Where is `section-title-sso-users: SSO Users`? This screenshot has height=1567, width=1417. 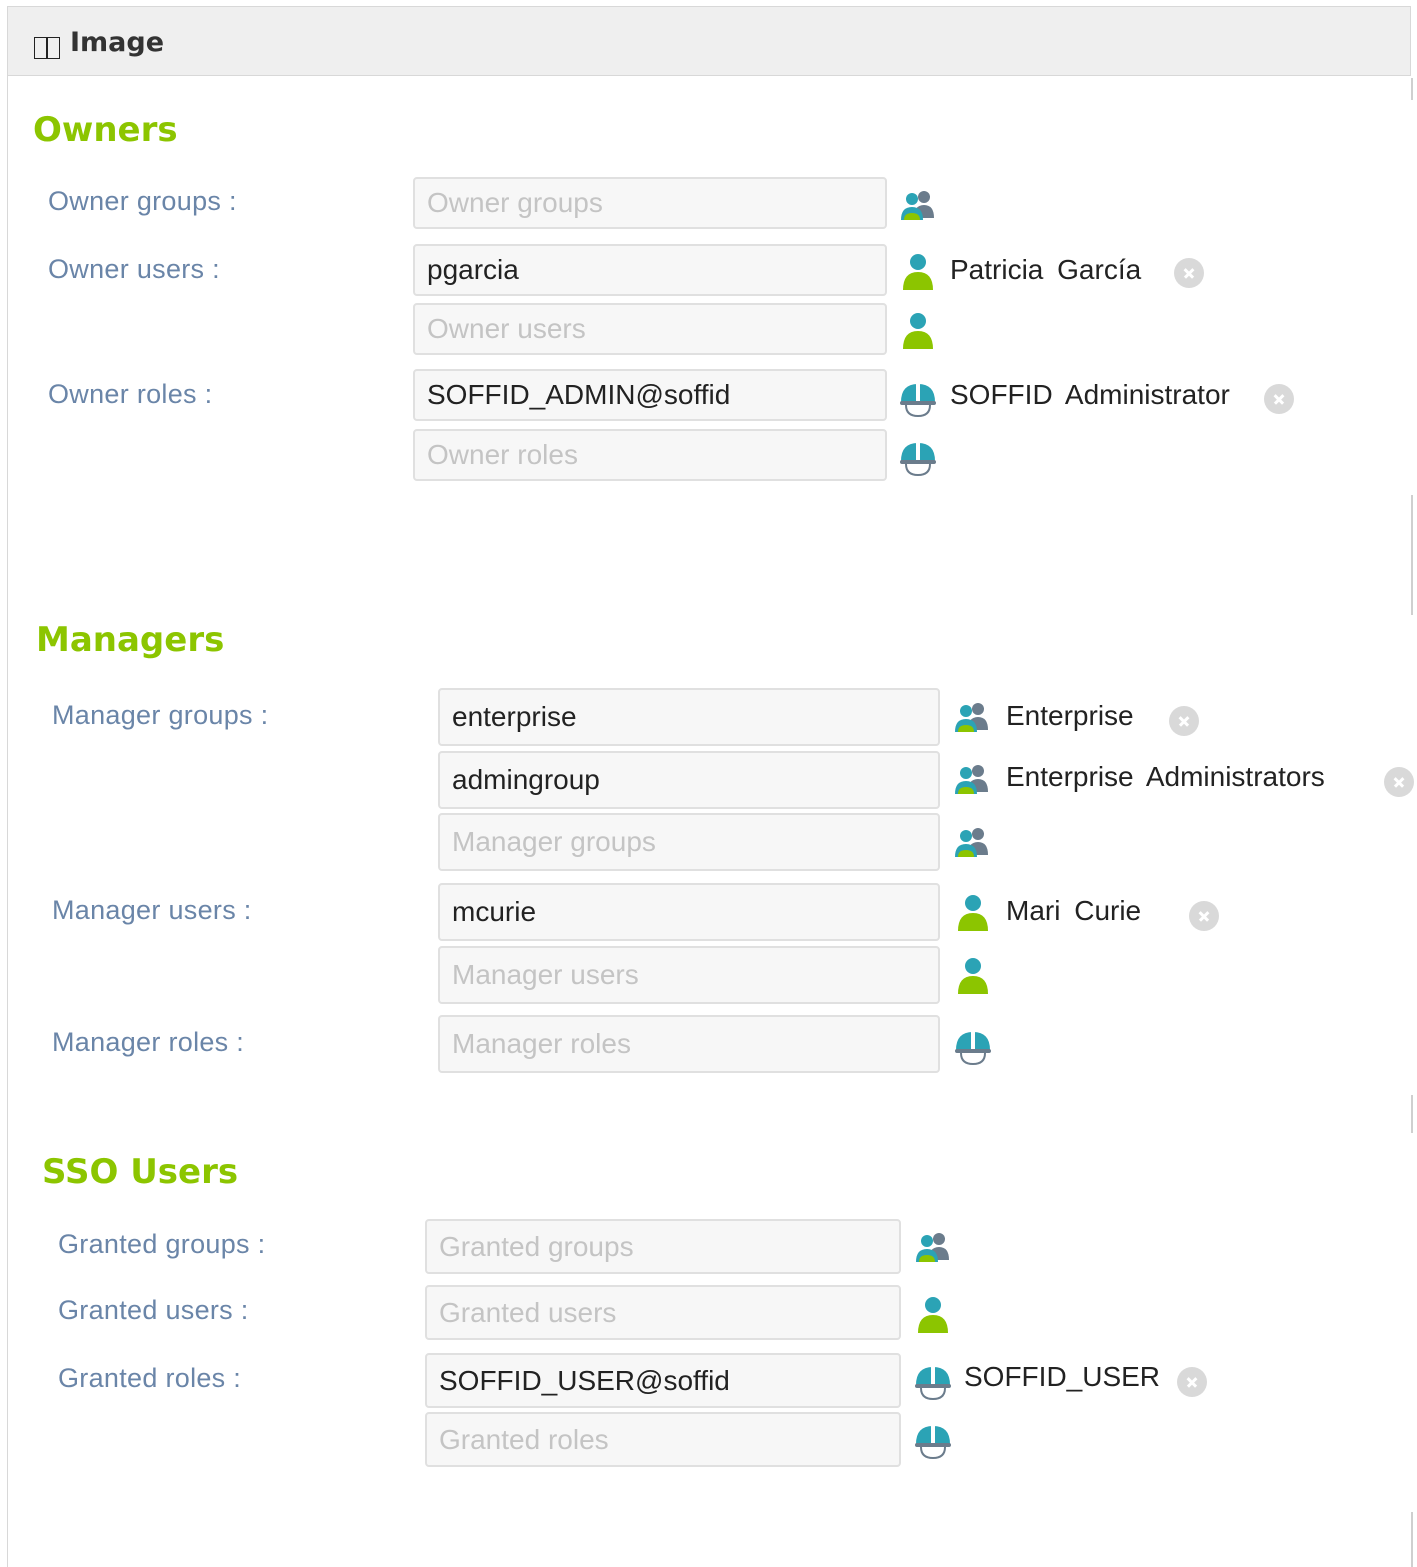 section-title-sso-users: SSO Users is located at coordinates (140, 1172).